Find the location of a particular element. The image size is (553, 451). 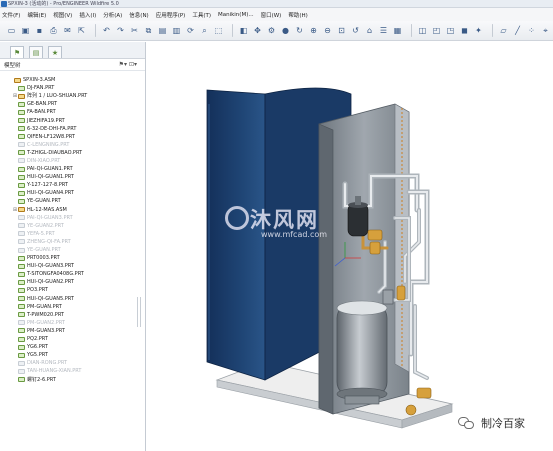

zoom-out-icon: ⊖ is located at coordinates (327, 30).